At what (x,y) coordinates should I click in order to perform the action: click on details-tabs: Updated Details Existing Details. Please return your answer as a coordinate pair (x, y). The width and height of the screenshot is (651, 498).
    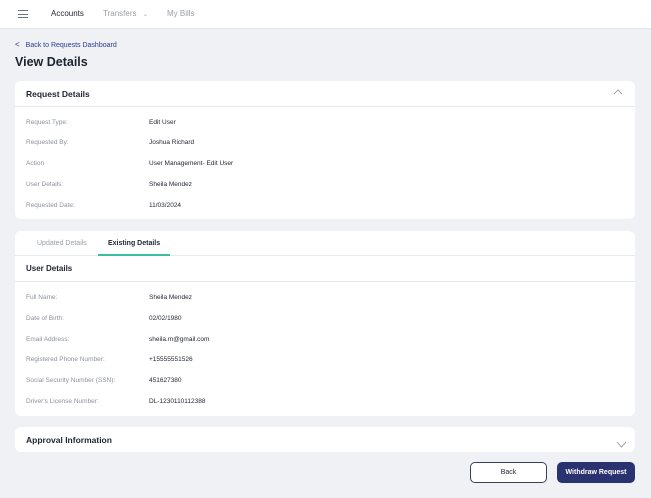
    Looking at the image, I should click on (325, 243).